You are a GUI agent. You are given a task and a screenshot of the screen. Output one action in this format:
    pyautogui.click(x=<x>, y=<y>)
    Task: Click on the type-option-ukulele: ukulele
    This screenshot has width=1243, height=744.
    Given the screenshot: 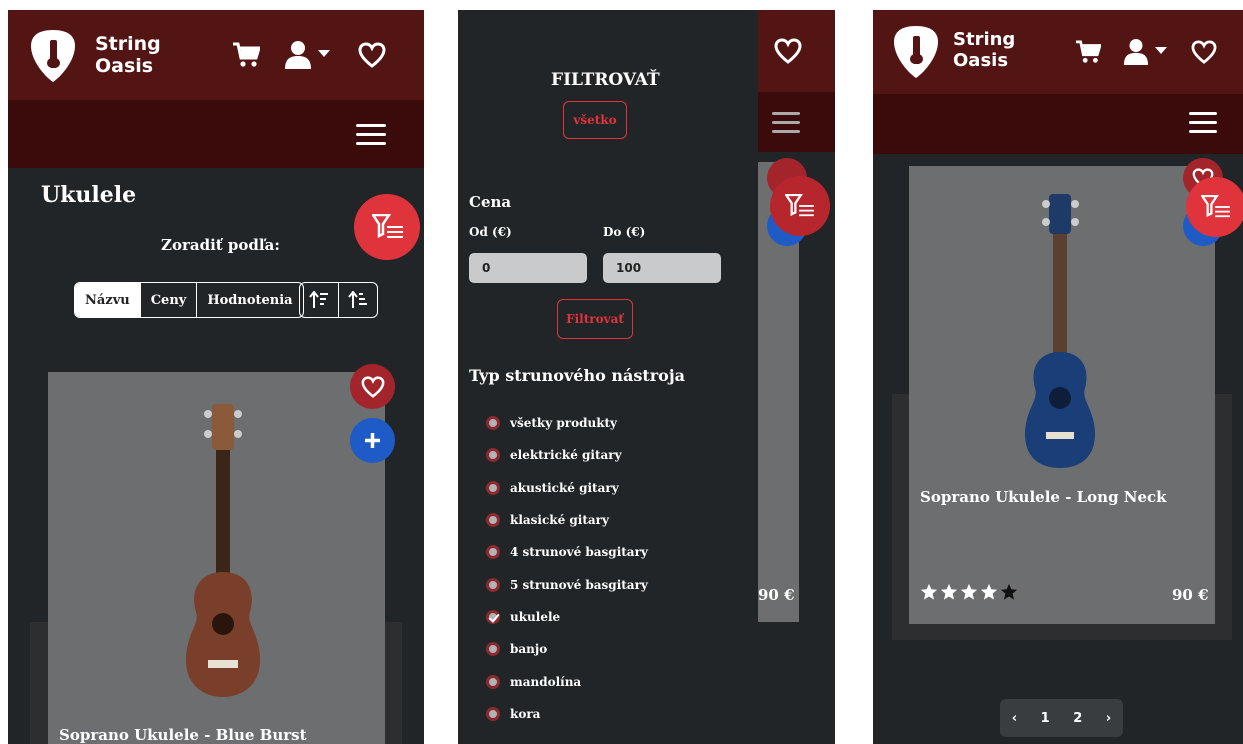 What is the action you would take?
    pyautogui.click(x=523, y=617)
    